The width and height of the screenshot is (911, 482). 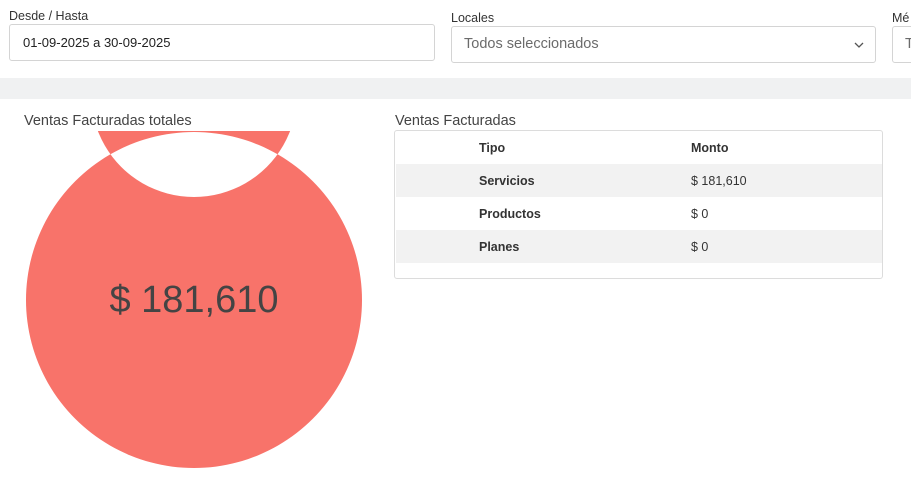 I want to click on third-filter-select: T, so click(x=901, y=44).